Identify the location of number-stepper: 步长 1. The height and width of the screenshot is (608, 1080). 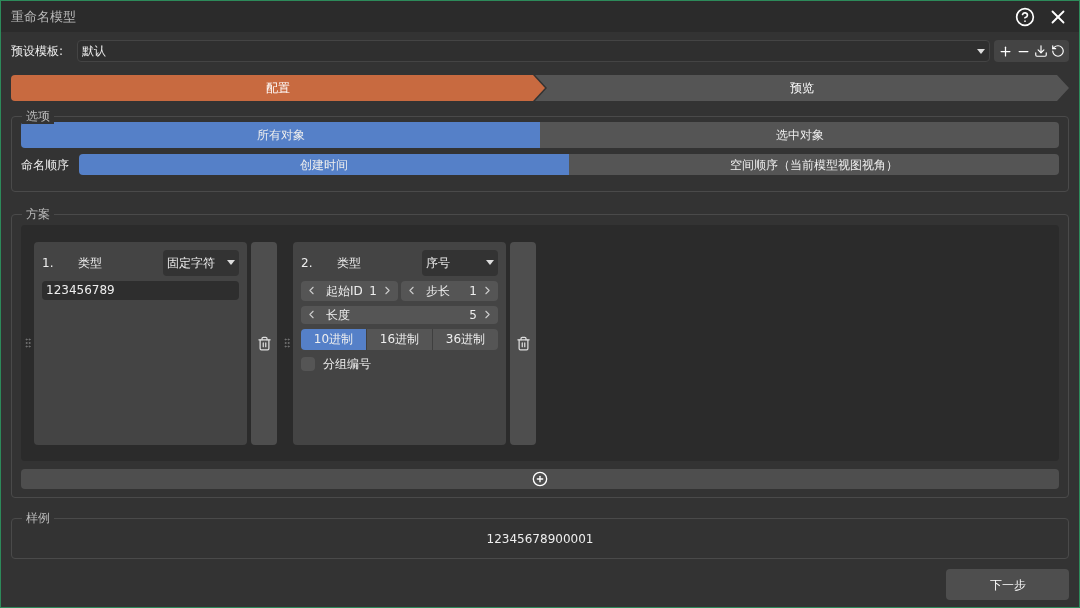
(449, 290).